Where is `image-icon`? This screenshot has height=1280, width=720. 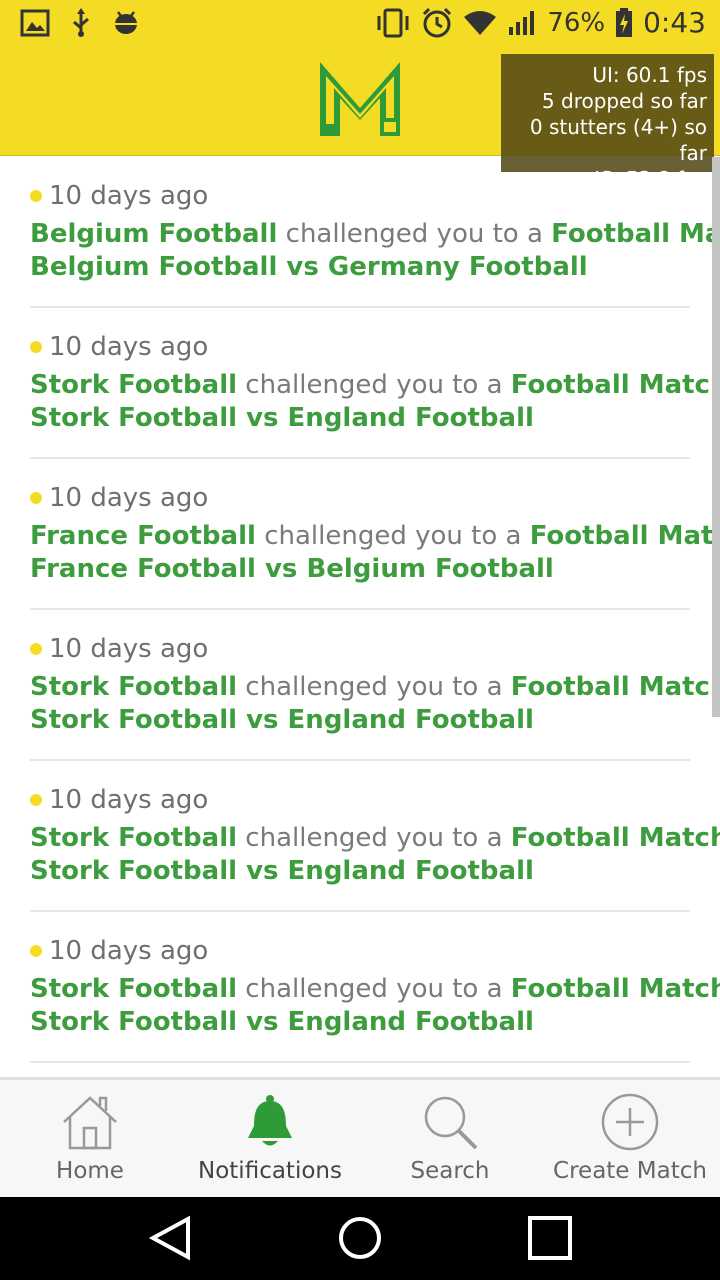 image-icon is located at coordinates (35, 23).